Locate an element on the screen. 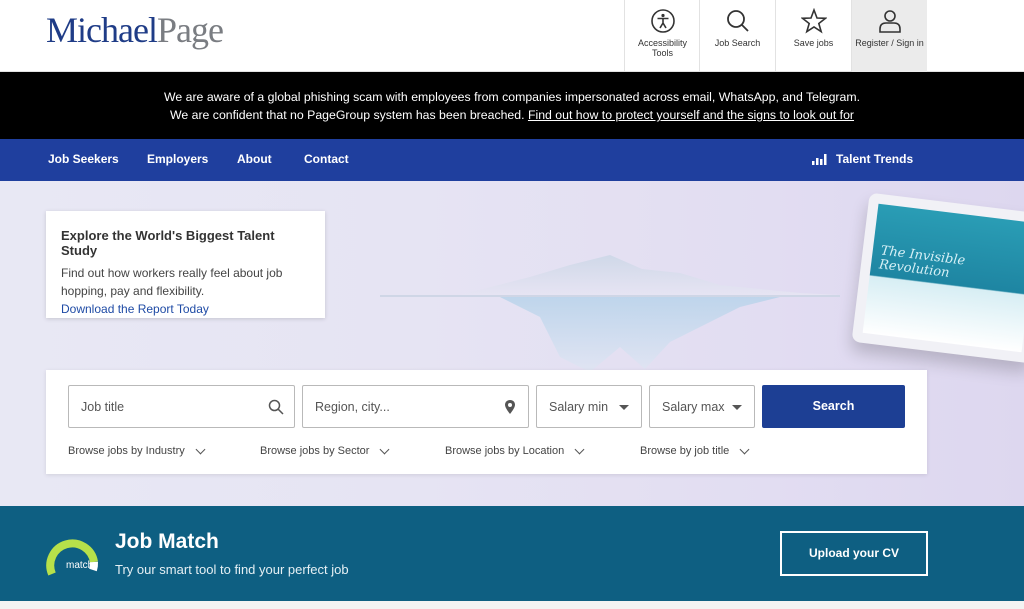 This screenshot has width=1024, height=609. salary-min-select: Salary min is located at coordinates (589, 406).